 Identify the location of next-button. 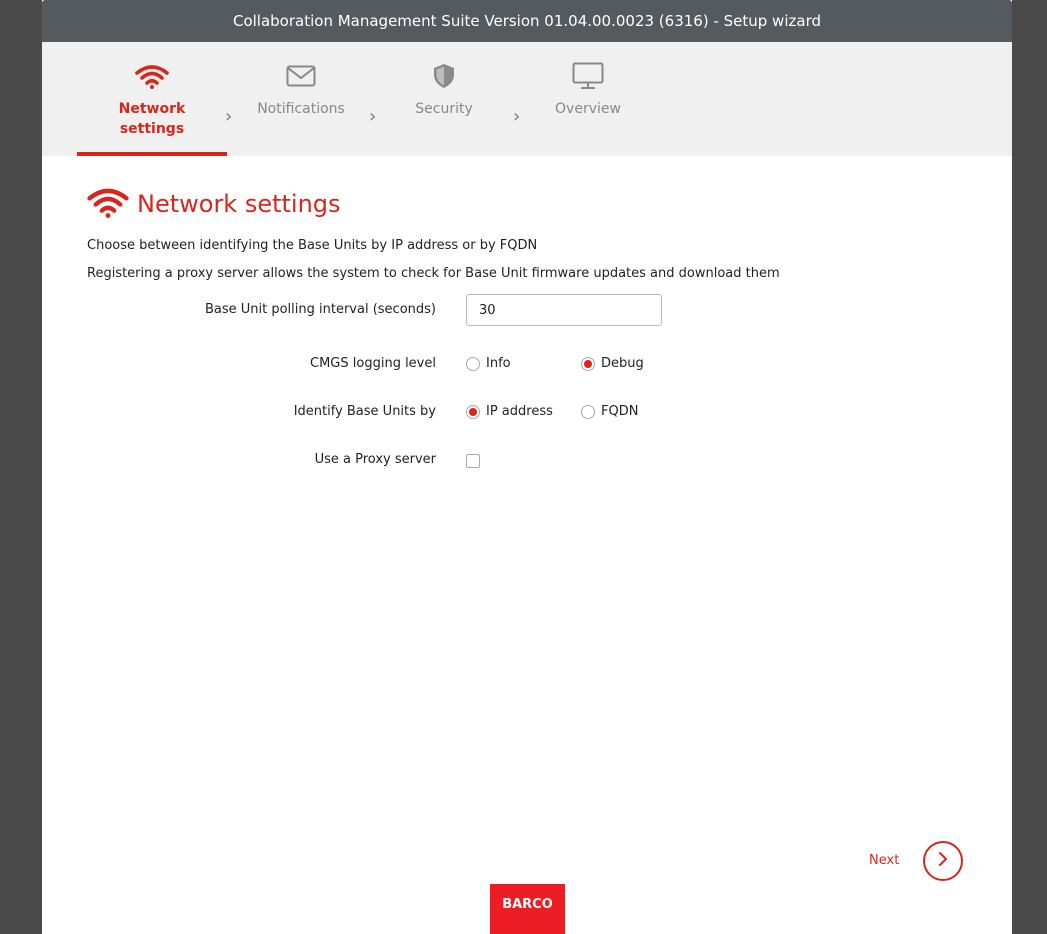
(943, 861).